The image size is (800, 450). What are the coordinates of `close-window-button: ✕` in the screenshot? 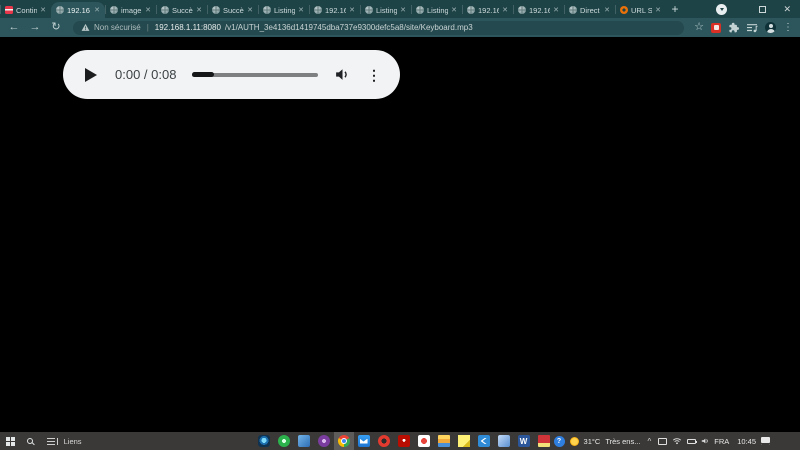 It's located at (787, 9).